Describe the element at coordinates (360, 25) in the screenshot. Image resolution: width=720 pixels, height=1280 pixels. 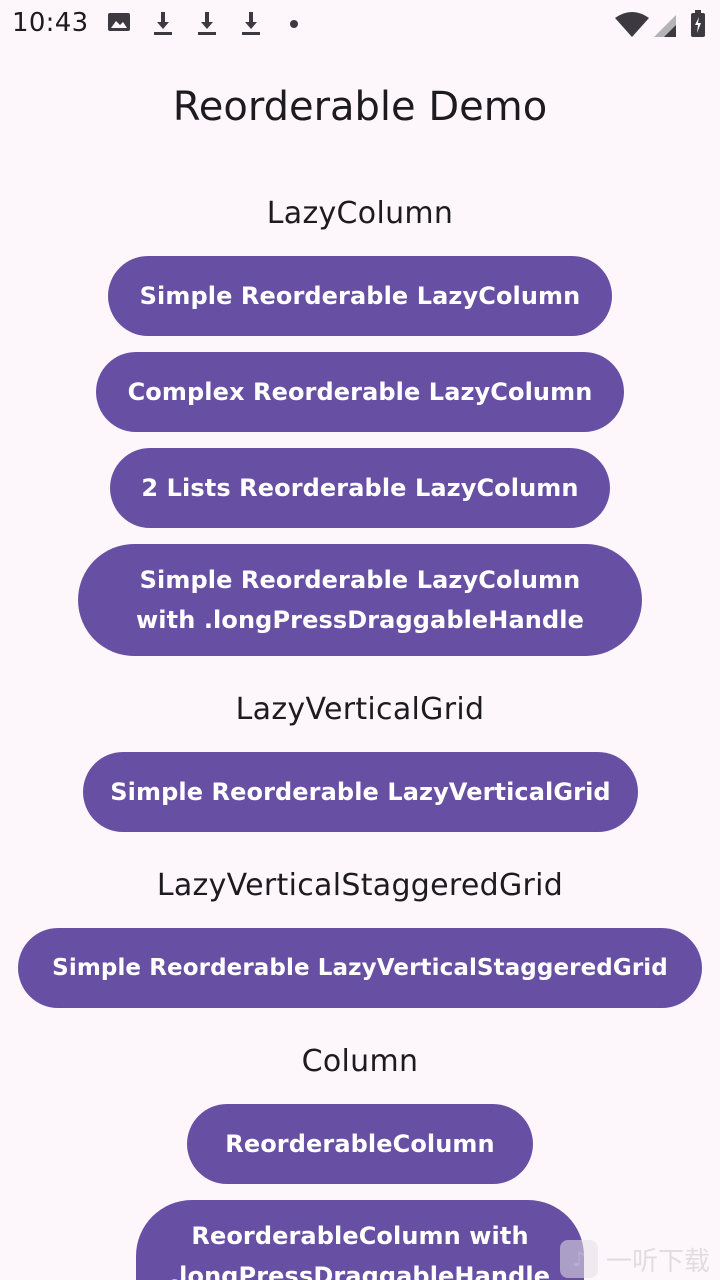
I see `status-bar: 10:43` at that location.